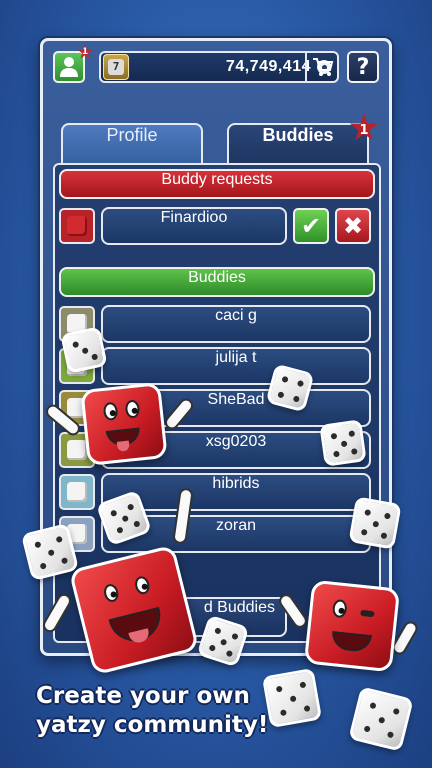  I want to click on buddies-header: Buddies, so click(217, 282).